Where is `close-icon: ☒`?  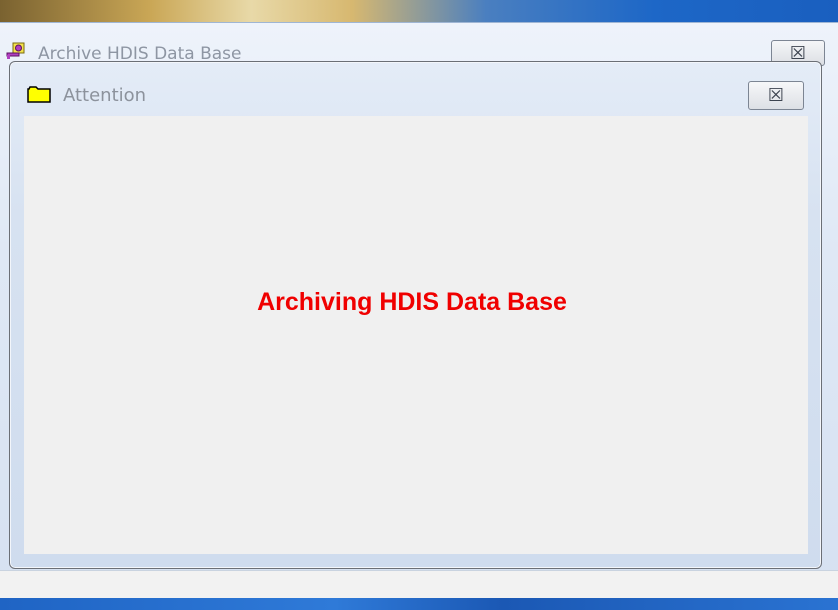 close-icon: ☒ is located at coordinates (776, 95).